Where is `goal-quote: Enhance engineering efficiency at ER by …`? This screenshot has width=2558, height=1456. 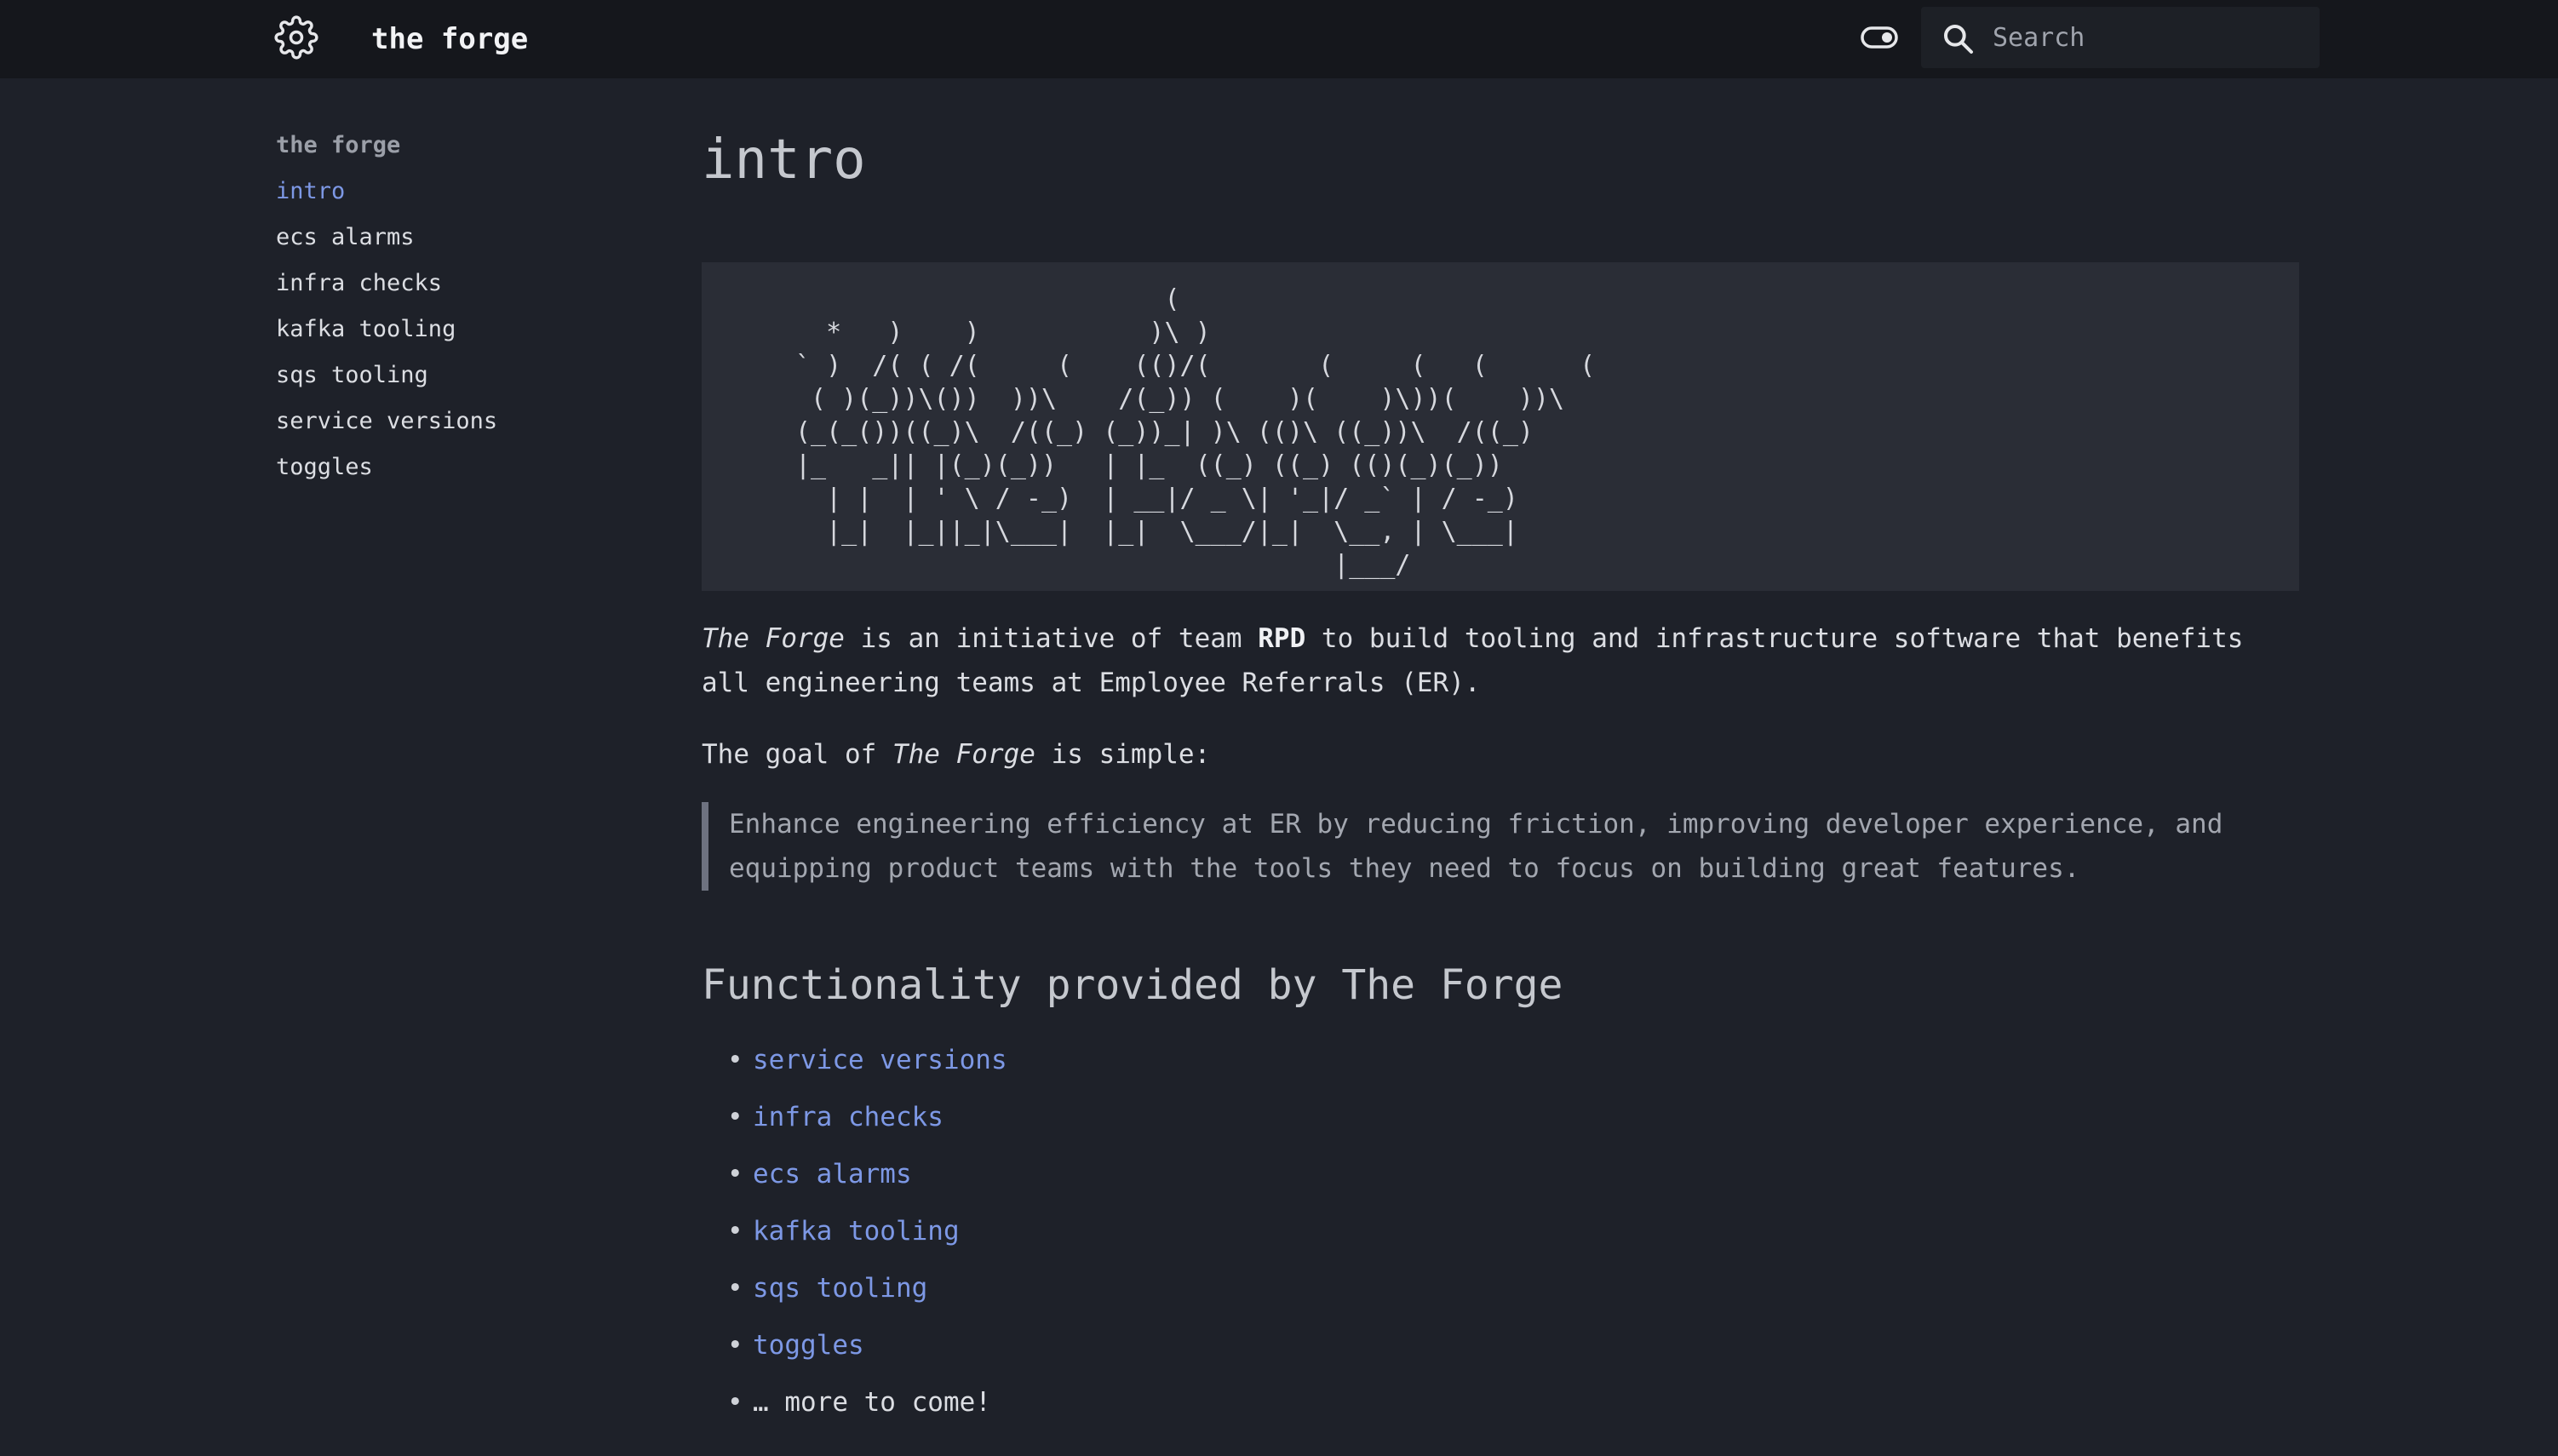 goal-quote: Enhance engineering efficiency at ER by … is located at coordinates (1501, 846).